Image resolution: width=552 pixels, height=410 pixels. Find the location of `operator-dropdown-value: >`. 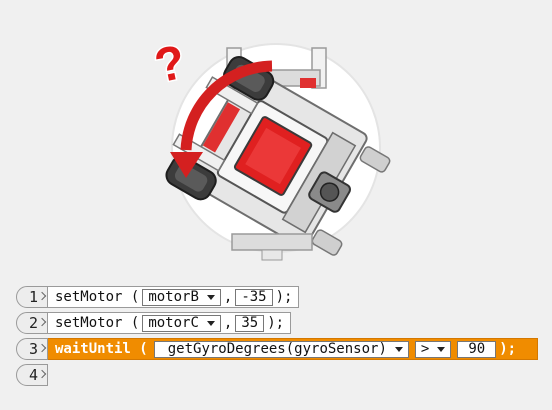

operator-dropdown-value: > is located at coordinates (425, 349).